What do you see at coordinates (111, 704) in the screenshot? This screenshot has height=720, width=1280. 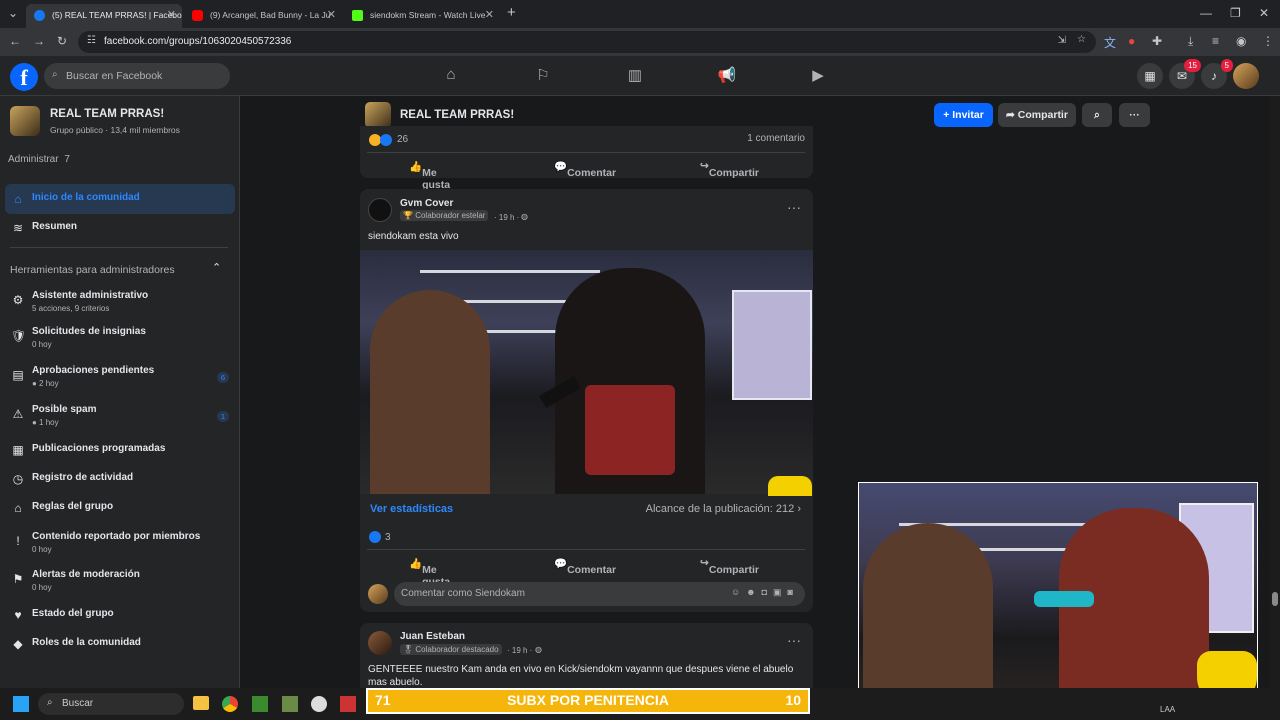 I see `taskbar-search: ⌕ Buscar` at bounding box center [111, 704].